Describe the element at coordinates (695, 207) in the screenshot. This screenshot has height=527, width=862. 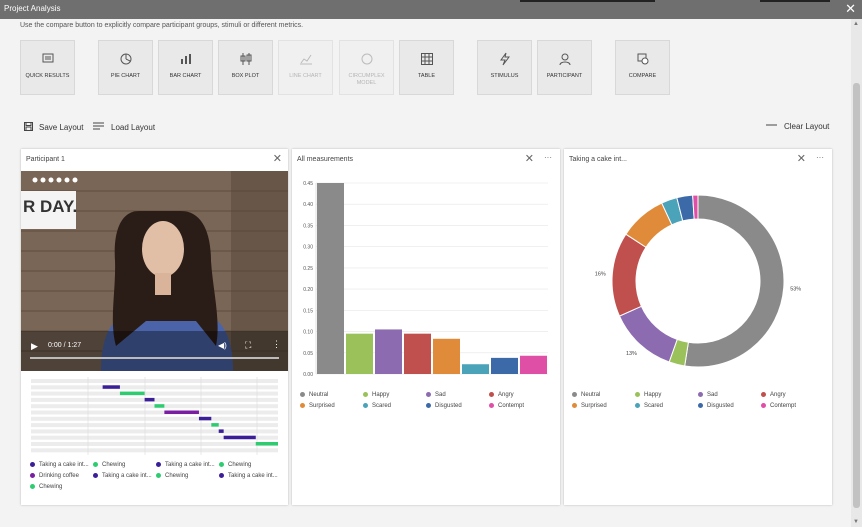
I see `donut-slice-contempt` at that location.